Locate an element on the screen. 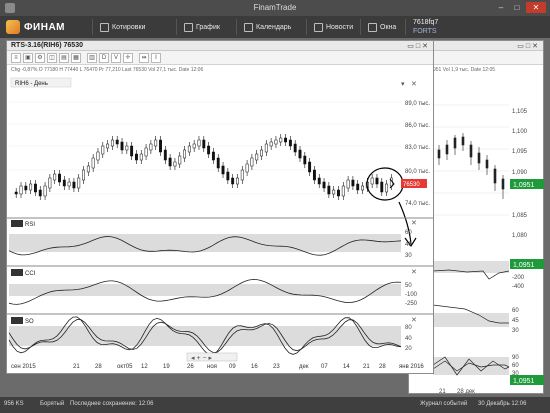  instrument-label: RIH6 - День is located at coordinates (31, 84).